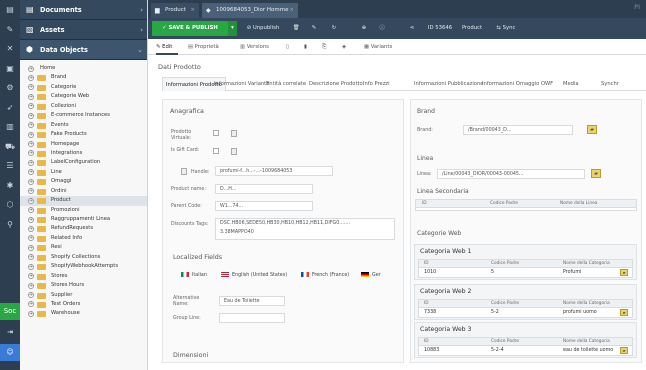 Image resolution: width=646 pixels, height=370 pixels. I want to click on tree-item: + ShopifyWebhookAttempts, so click(83, 266).